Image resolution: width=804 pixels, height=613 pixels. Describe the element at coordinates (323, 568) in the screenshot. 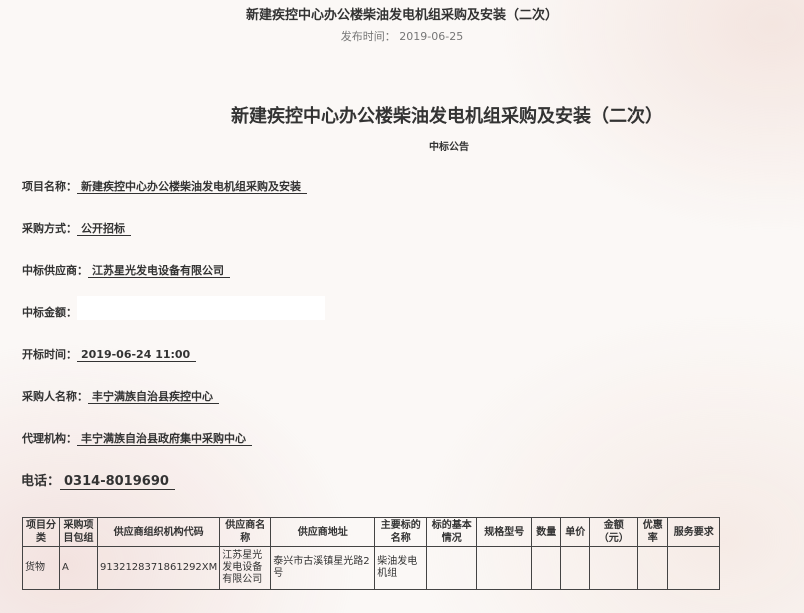

I see `cell-supplier-address: 泰兴市古溪镇星光路2号` at that location.